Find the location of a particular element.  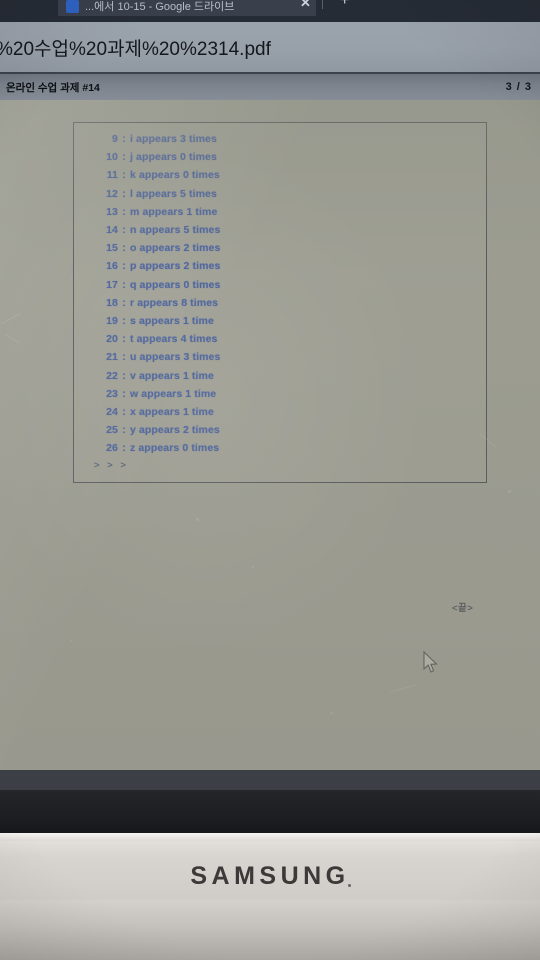

console-row: 18: r appears 8 times is located at coordinates (280, 303).